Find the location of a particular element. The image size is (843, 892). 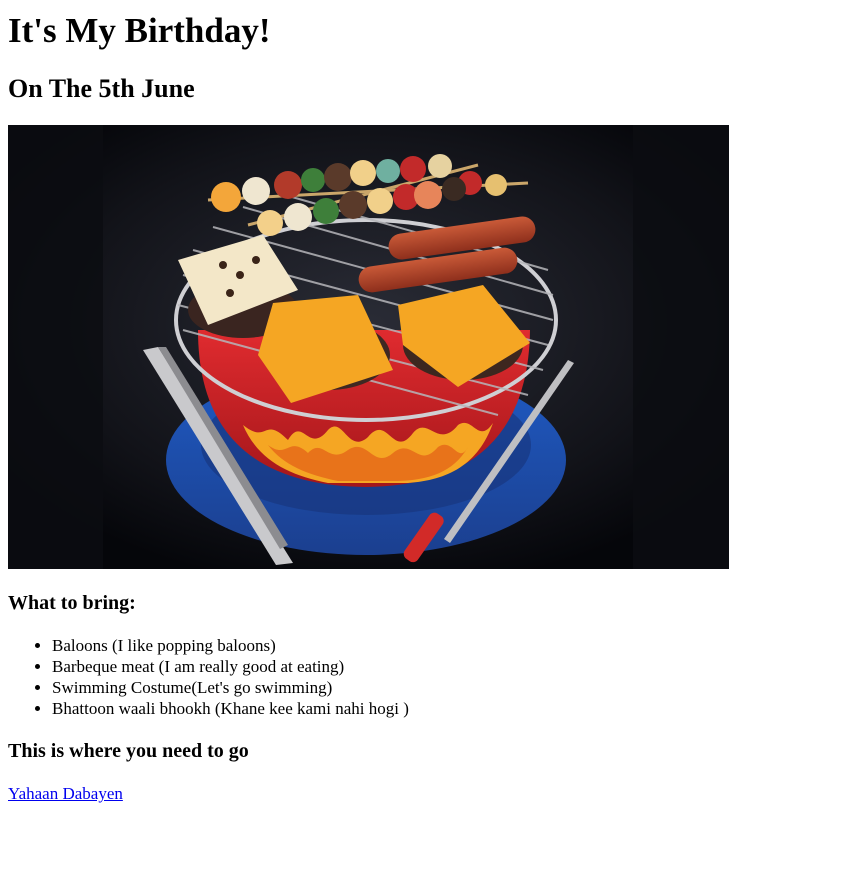

bring-heading: What to bring: is located at coordinates (72, 603).